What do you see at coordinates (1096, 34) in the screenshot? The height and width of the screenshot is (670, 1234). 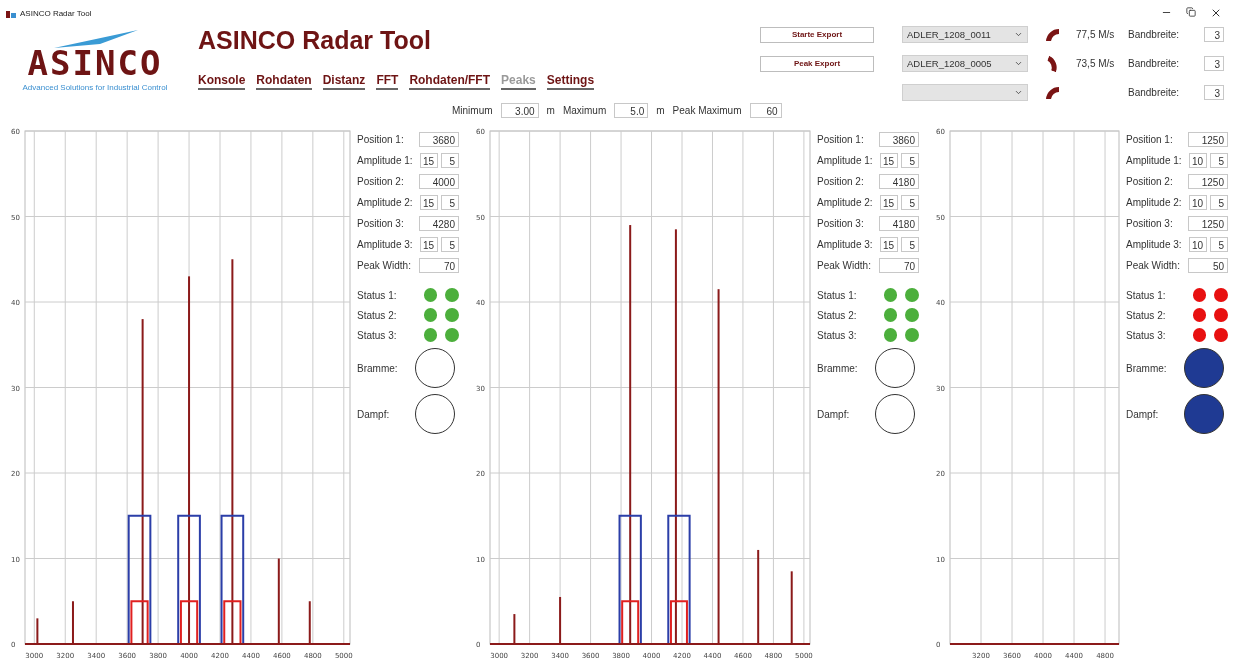 I see `speed-reading: 77,5 M/s` at bounding box center [1096, 34].